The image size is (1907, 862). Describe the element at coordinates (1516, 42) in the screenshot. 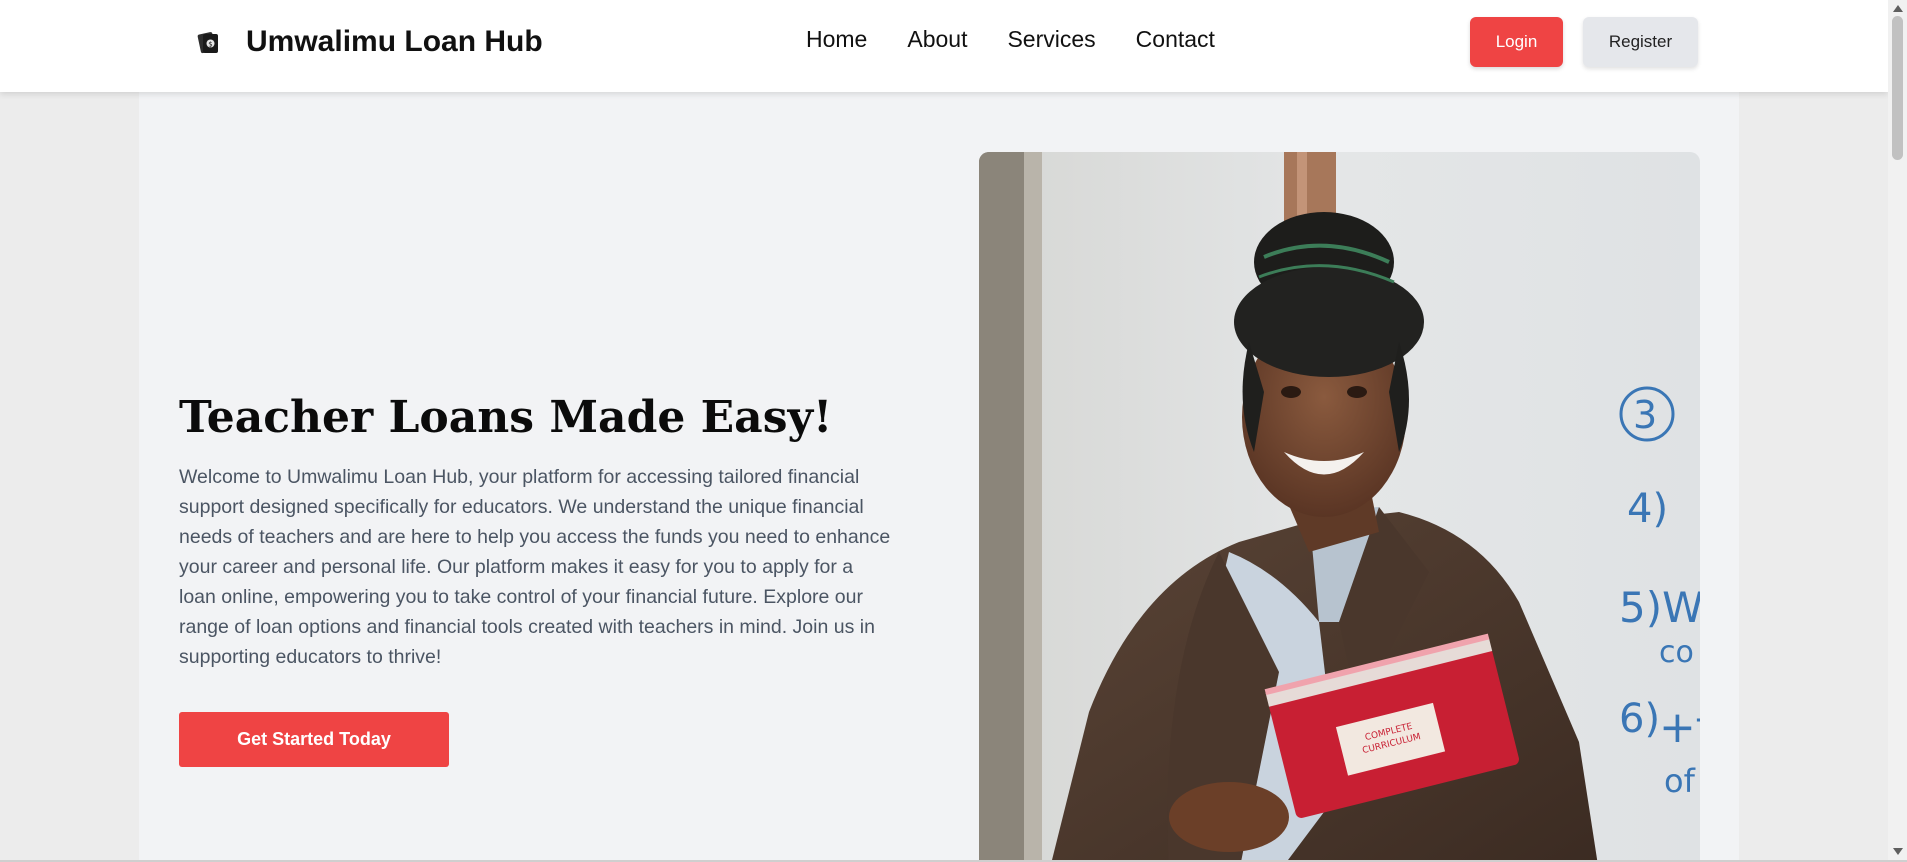

I see `login-button: Login` at that location.